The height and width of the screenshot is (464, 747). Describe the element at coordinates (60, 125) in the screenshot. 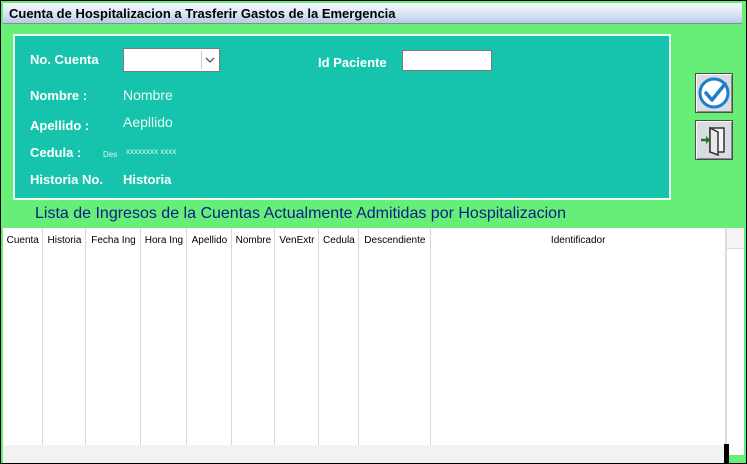

I see `apellido-label: Apellido :` at that location.